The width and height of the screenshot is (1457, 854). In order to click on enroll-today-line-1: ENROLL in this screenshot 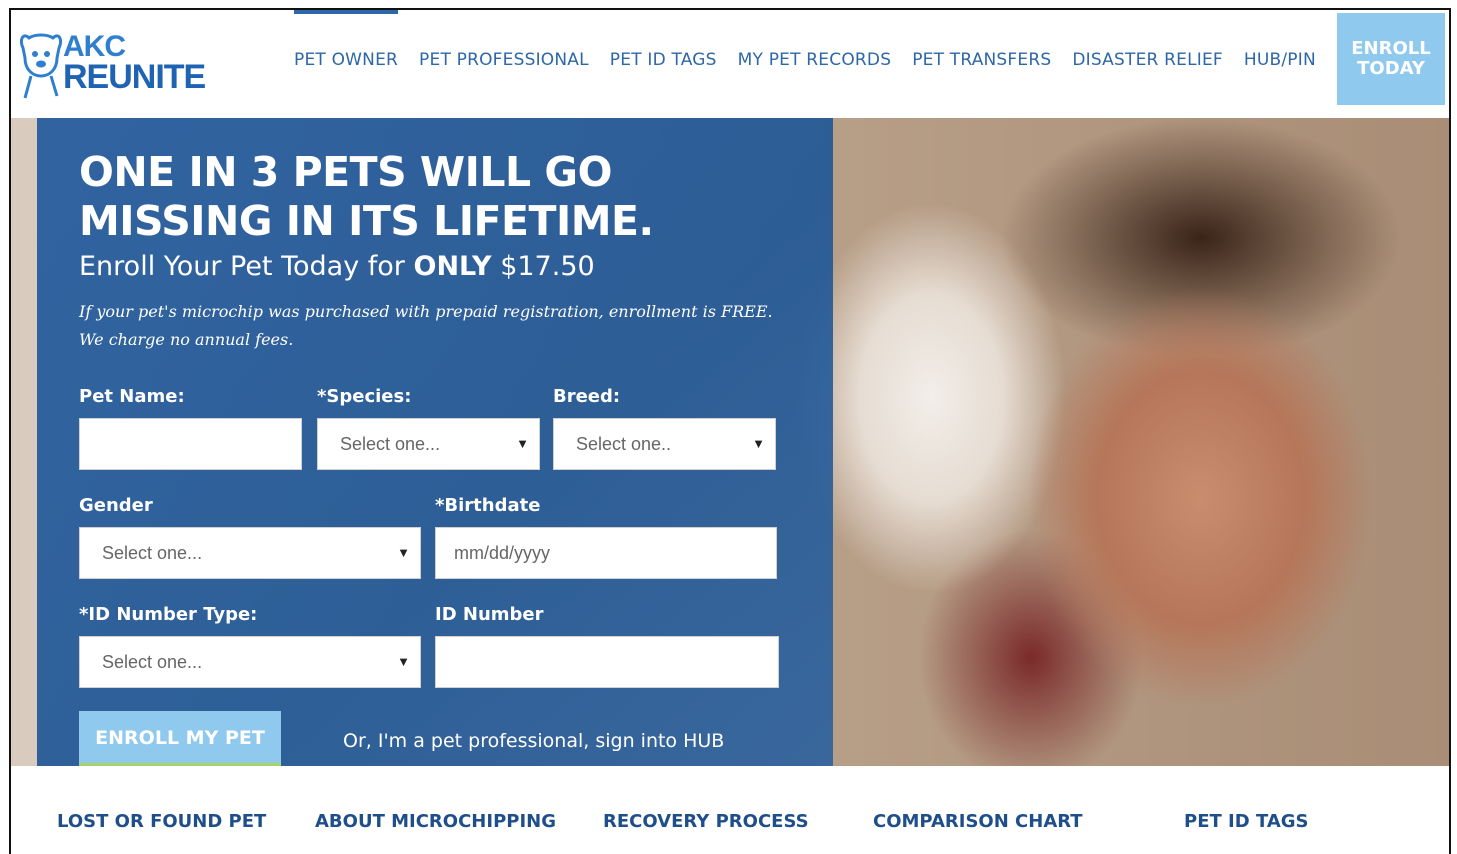, I will do `click(1391, 48)`.